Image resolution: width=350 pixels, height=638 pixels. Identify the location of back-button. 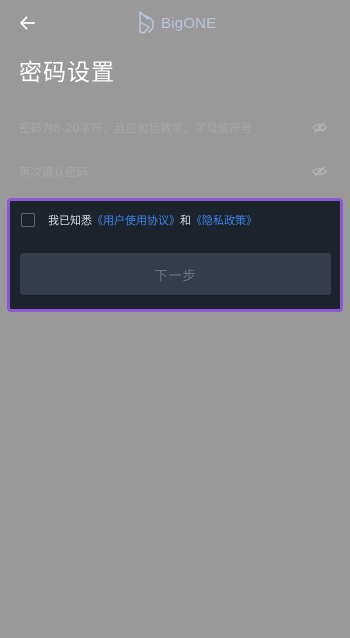
(28, 23).